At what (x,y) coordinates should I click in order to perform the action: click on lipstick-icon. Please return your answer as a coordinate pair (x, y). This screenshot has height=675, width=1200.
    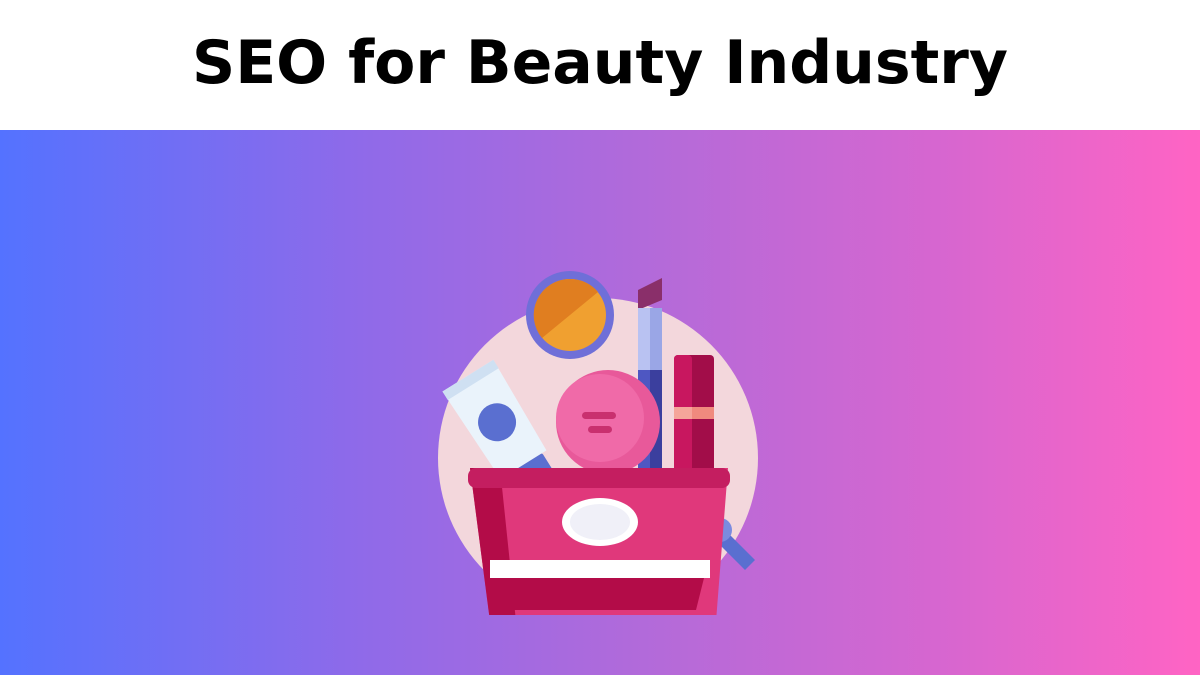
    Looking at the image, I should click on (694, 418).